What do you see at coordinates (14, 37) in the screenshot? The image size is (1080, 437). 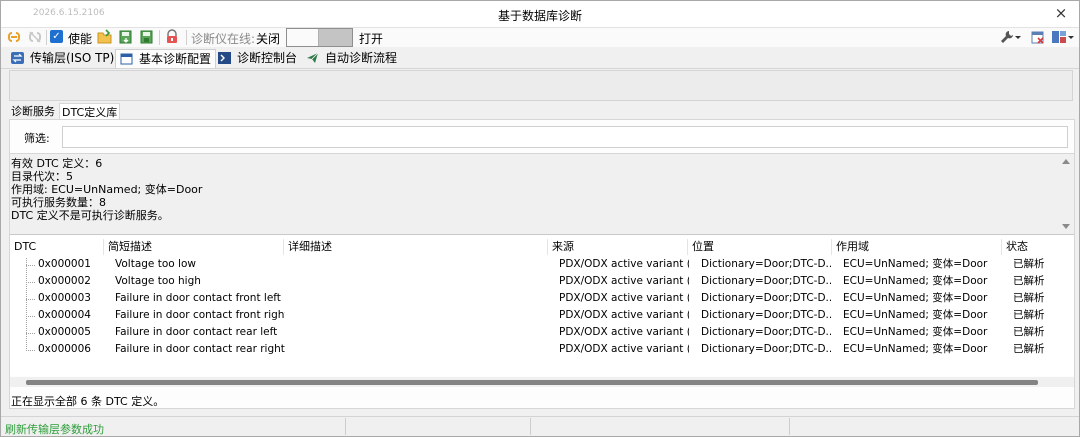 I see `connect-icon` at bounding box center [14, 37].